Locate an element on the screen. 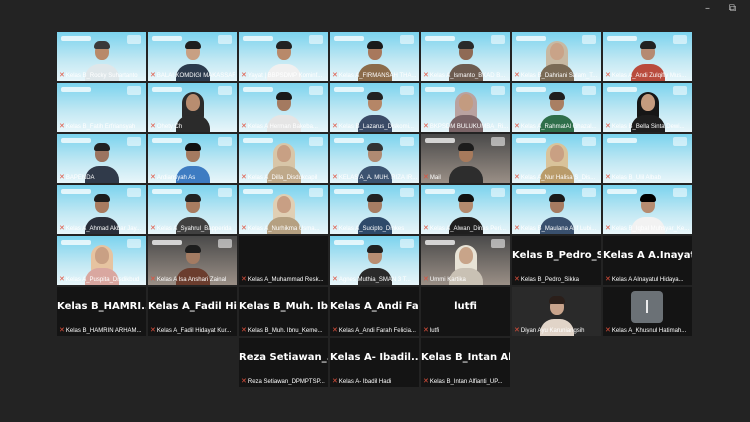 The width and height of the screenshot is (750, 422). participant-tile: ✕Kelas B_Rocky Suhartanto is located at coordinates (101, 56).